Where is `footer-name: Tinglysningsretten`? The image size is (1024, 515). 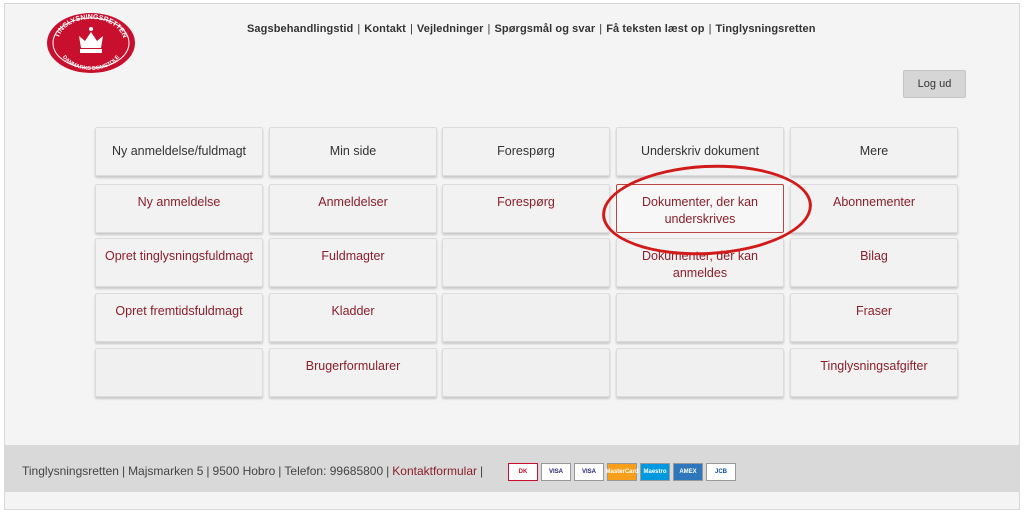
footer-name: Tinglysningsretten is located at coordinates (70, 471).